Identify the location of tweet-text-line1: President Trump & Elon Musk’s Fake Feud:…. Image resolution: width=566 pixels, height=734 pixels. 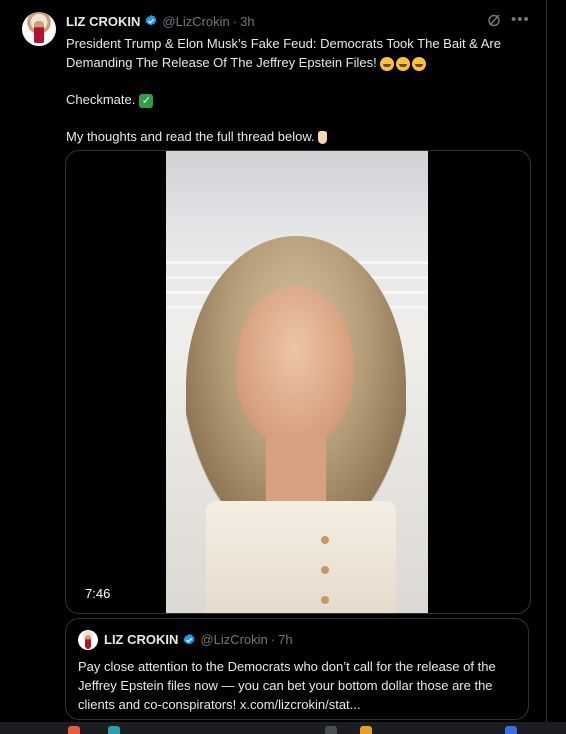
(283, 53).